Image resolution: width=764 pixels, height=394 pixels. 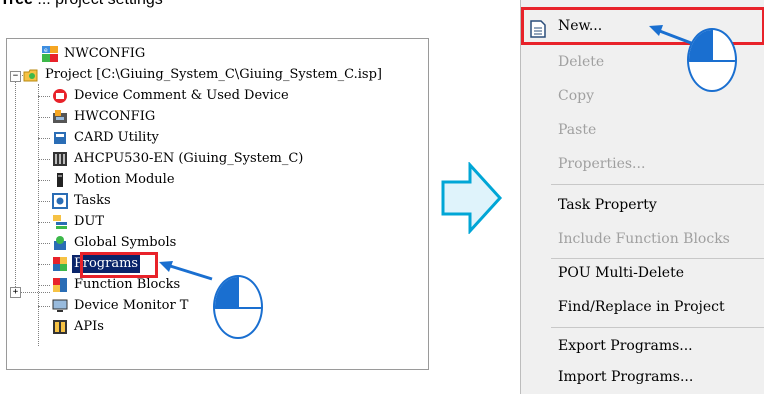 What do you see at coordinates (621, 273) in the screenshot?
I see `menu-item-label: POU Multi-Delete` at bounding box center [621, 273].